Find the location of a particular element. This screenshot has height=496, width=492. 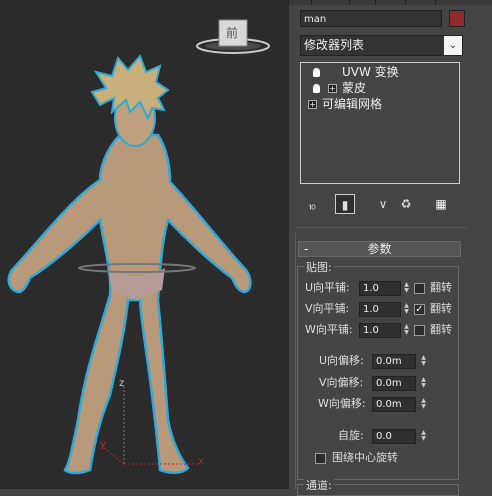

command-panel-tabs is located at coordinates (390, 2).